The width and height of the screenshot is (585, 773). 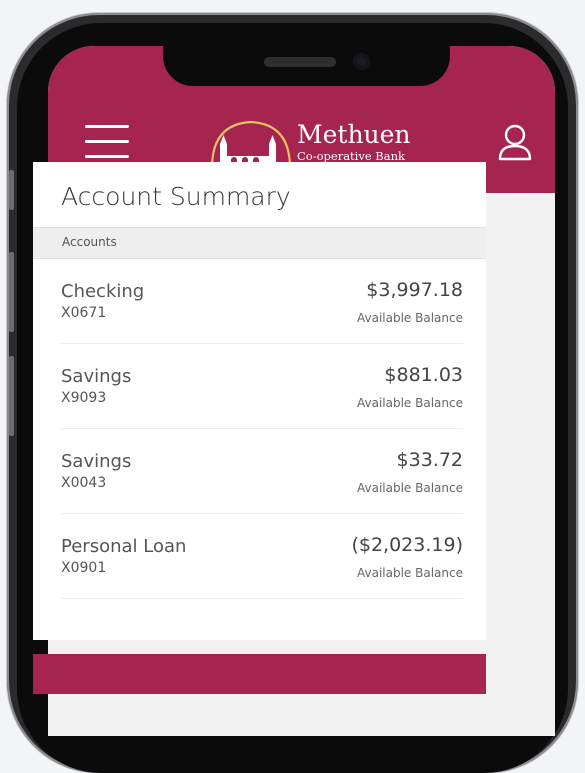 I want to click on account-number: X9093, so click(x=84, y=398).